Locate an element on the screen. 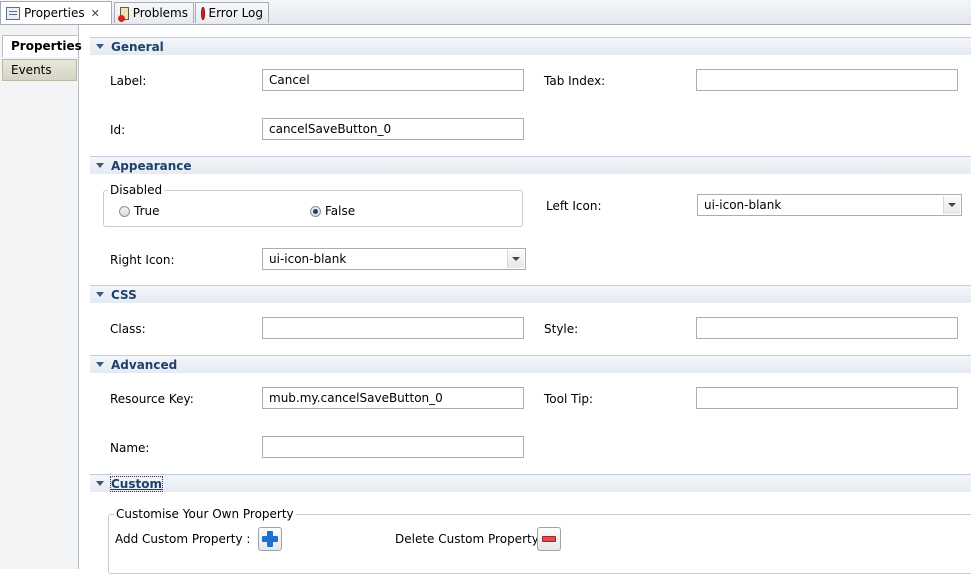 The image size is (971, 574). tab-error-log-label: Error Log is located at coordinates (236, 13).